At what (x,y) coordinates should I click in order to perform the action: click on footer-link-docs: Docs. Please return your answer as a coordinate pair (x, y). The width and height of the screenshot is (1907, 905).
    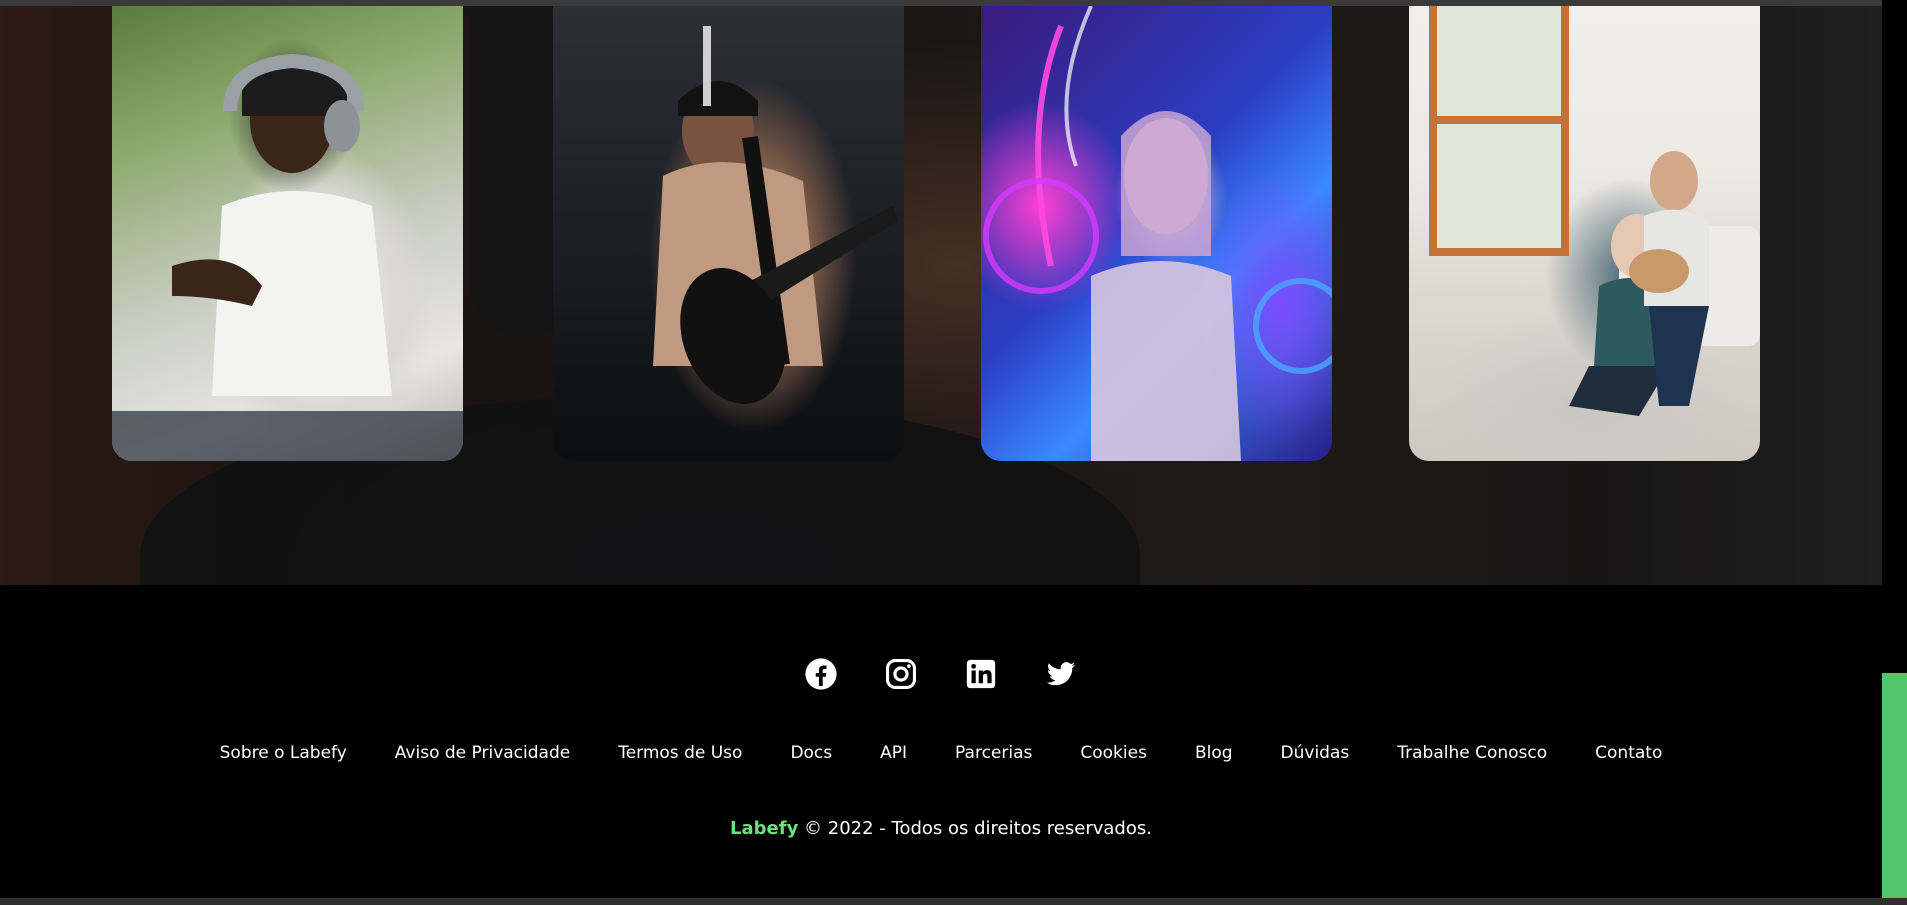
    Looking at the image, I should click on (811, 753).